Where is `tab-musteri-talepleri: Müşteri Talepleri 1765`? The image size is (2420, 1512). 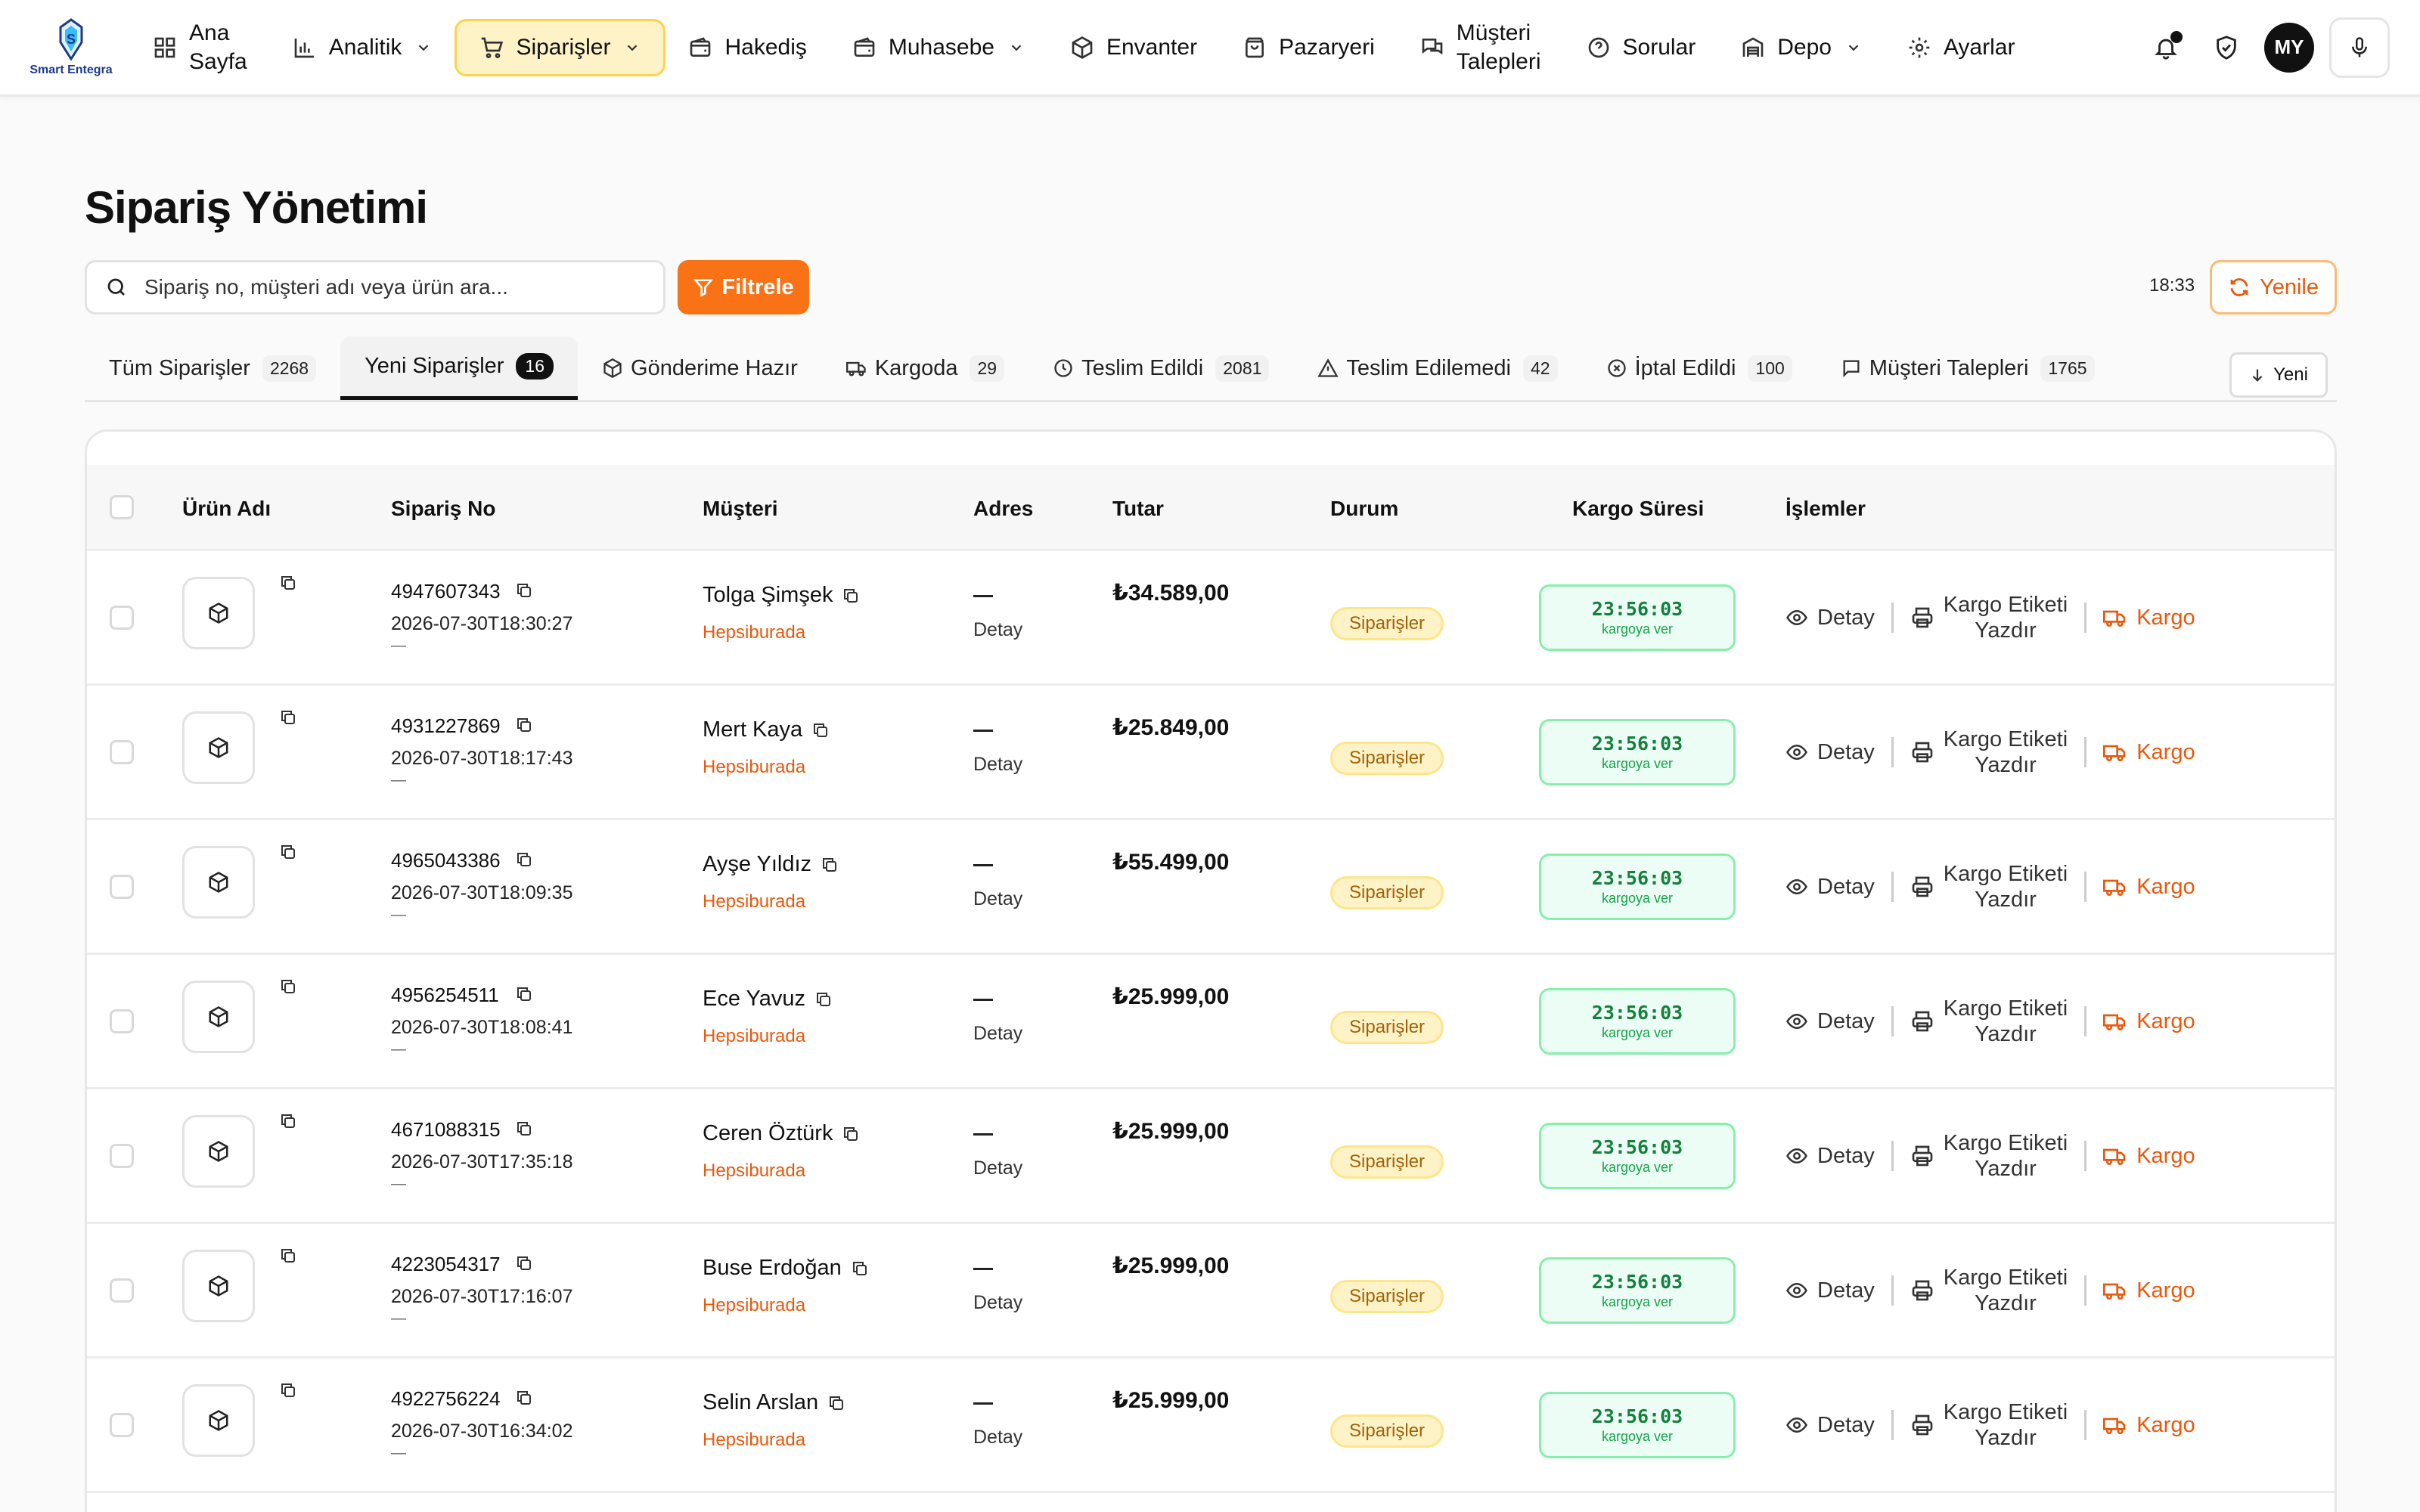 tab-musteri-talepleri: Müşteri Talepleri 1765 is located at coordinates (1968, 368).